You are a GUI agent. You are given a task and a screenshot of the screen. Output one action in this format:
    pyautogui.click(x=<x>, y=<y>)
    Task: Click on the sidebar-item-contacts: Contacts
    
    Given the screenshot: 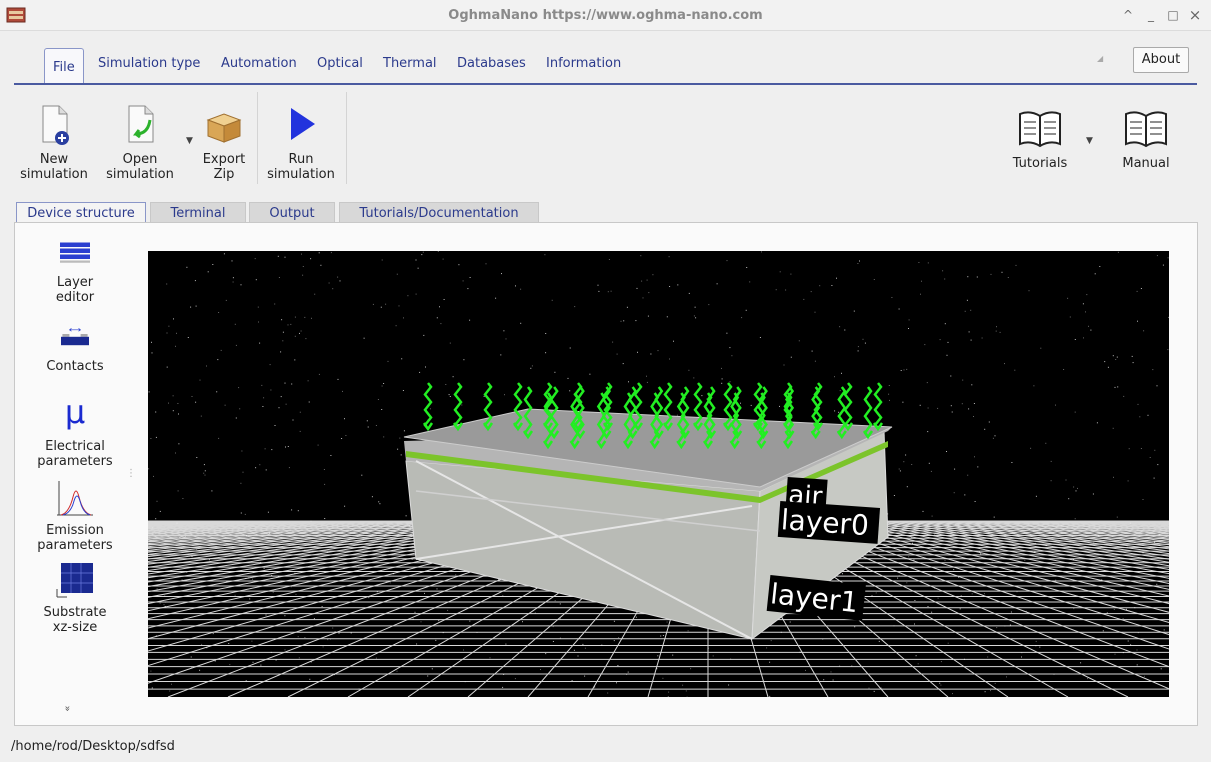 What is the action you would take?
    pyautogui.click(x=75, y=350)
    